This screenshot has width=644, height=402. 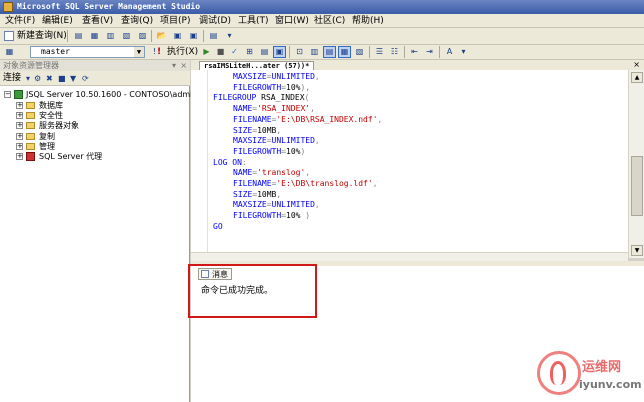 I want to click on annotation-highlight-box, so click(x=252, y=291).